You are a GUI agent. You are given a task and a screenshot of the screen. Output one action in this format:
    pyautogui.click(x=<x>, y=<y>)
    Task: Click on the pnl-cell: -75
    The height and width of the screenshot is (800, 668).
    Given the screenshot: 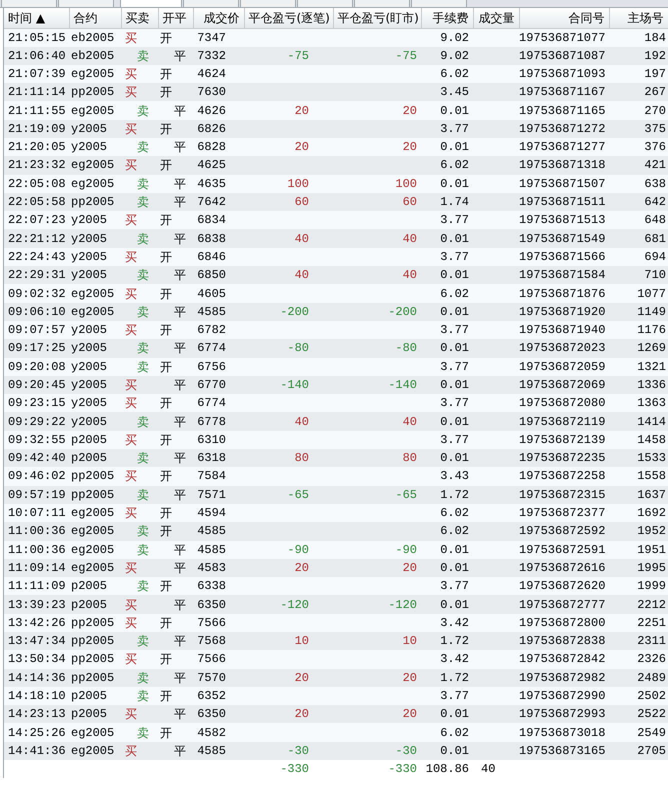 What is the action you would take?
    pyautogui.click(x=298, y=55)
    